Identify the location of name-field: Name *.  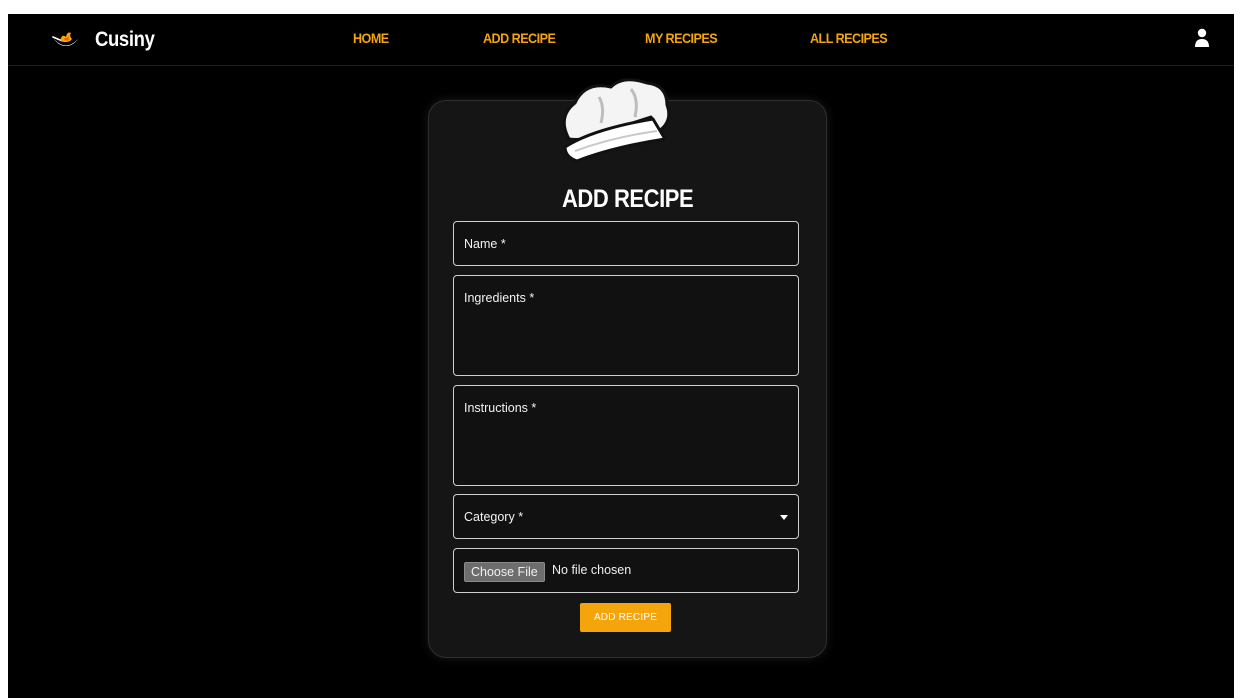
(626, 243).